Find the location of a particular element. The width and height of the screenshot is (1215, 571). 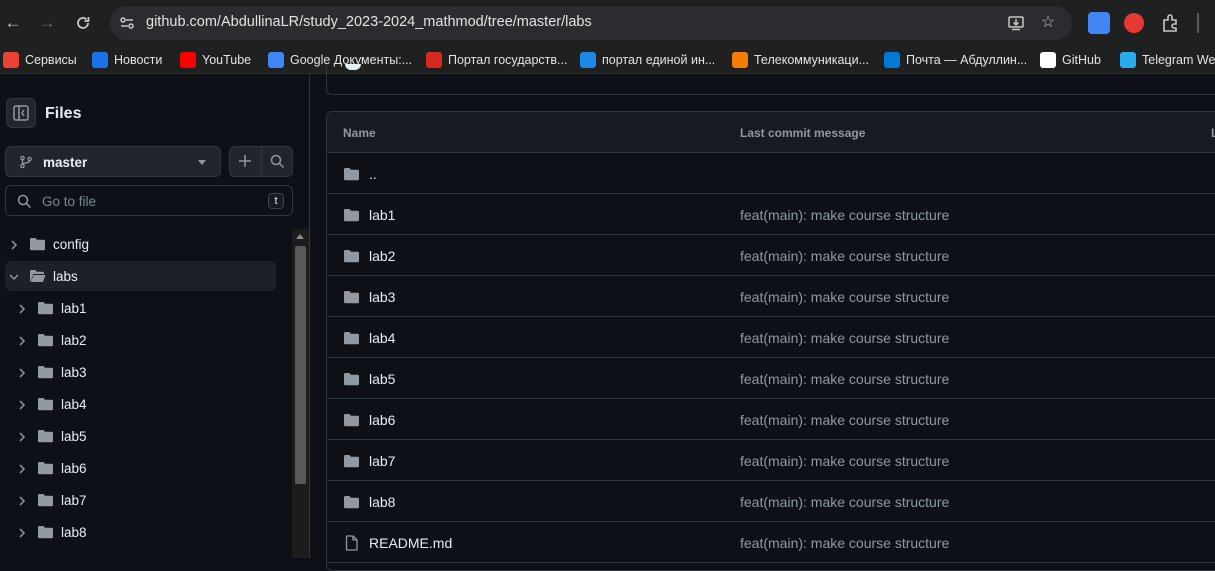

table-row: lab5 feat(main): make course structure is located at coordinates (771, 378).